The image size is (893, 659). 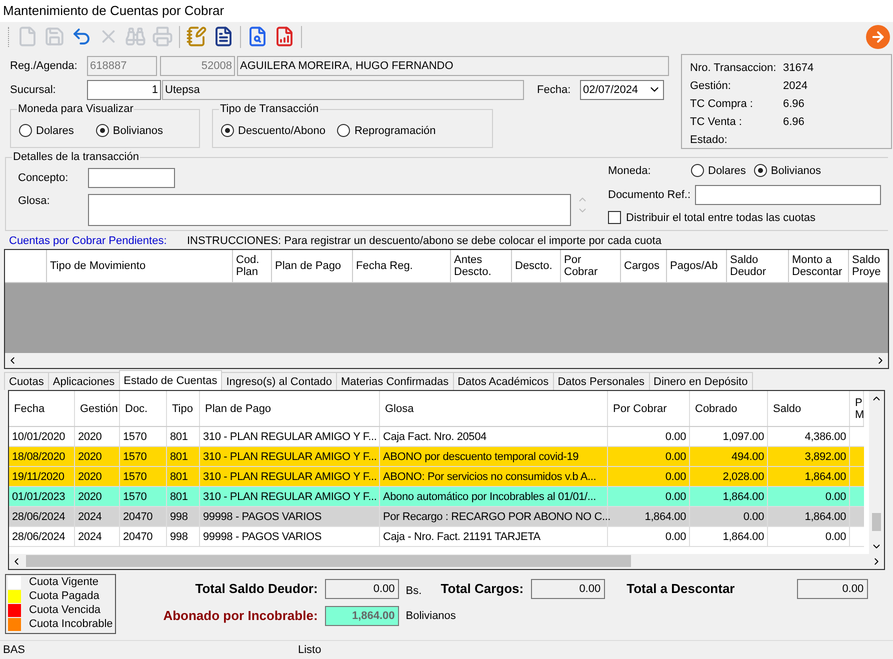 I want to click on tab: Cuotas, so click(x=26, y=381).